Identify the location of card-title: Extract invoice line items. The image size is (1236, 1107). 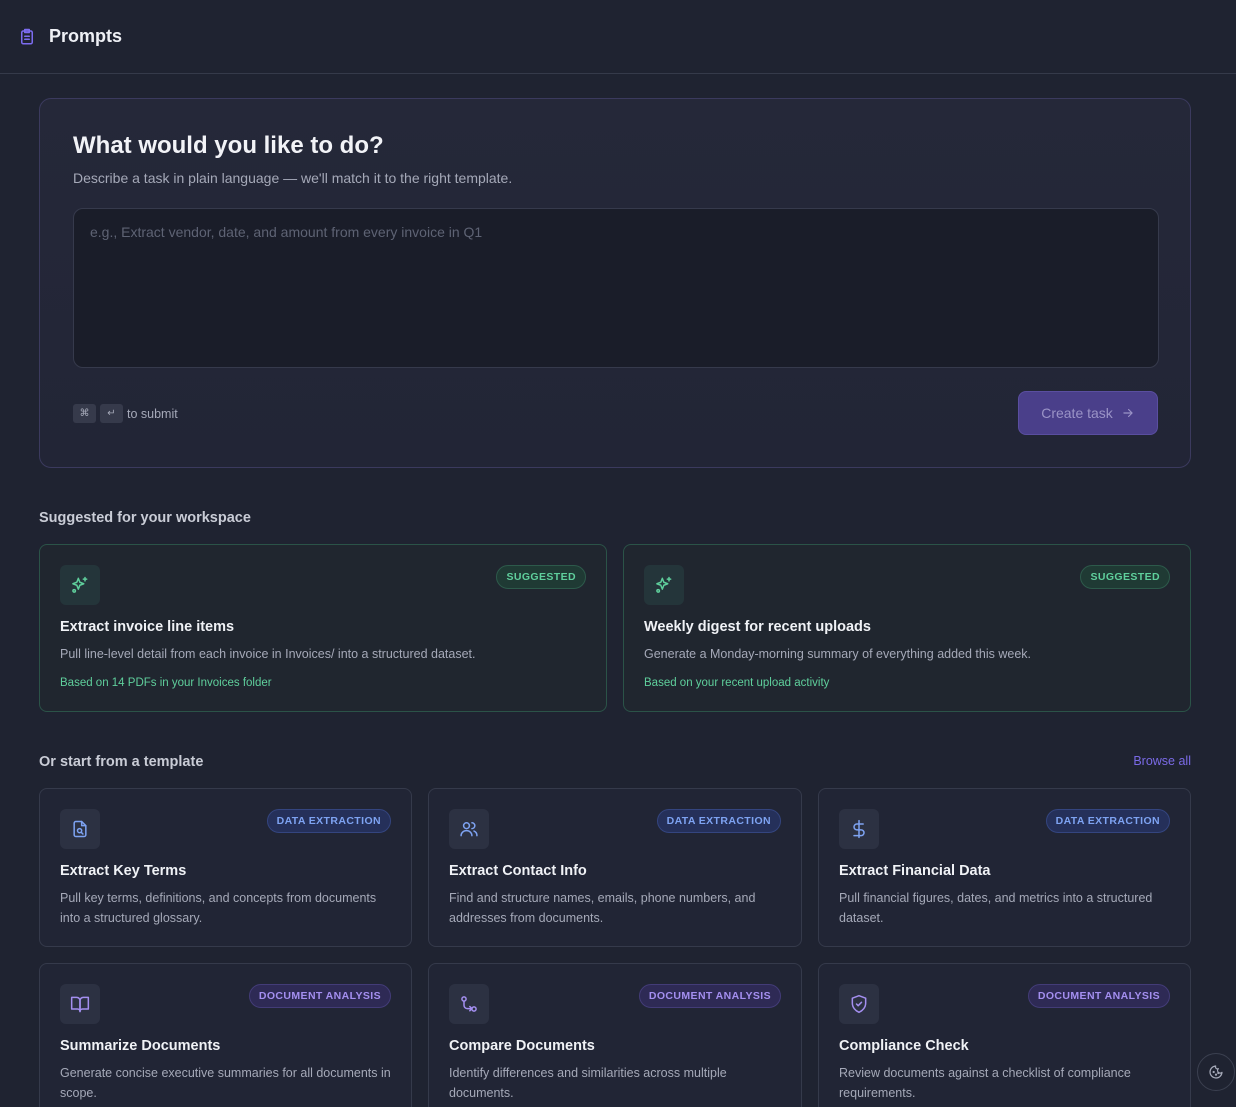
(147, 627).